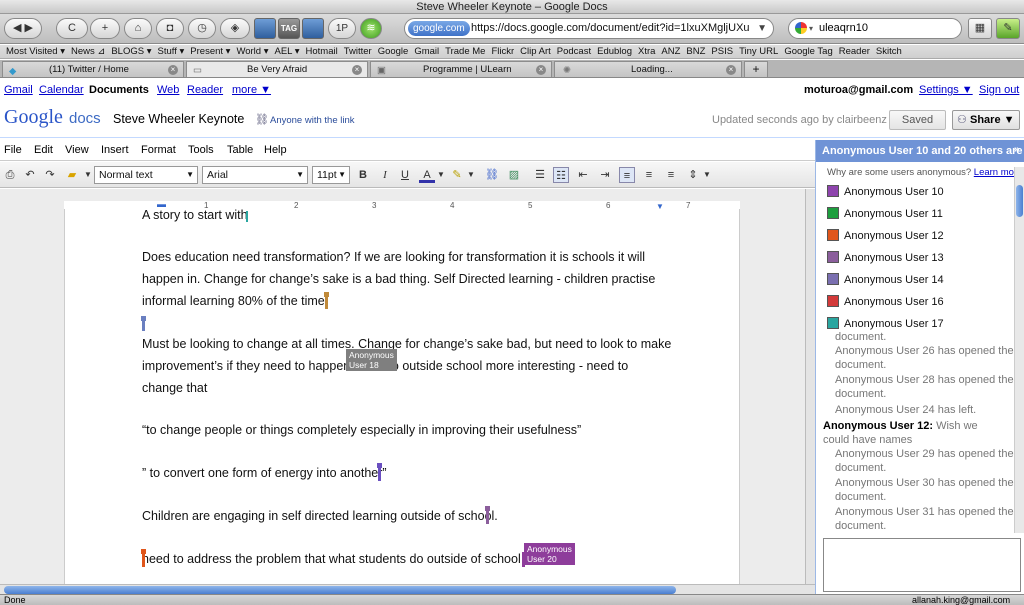  Describe the element at coordinates (312, 120) in the screenshot. I see `sharing-status: Anyone with the link` at that location.